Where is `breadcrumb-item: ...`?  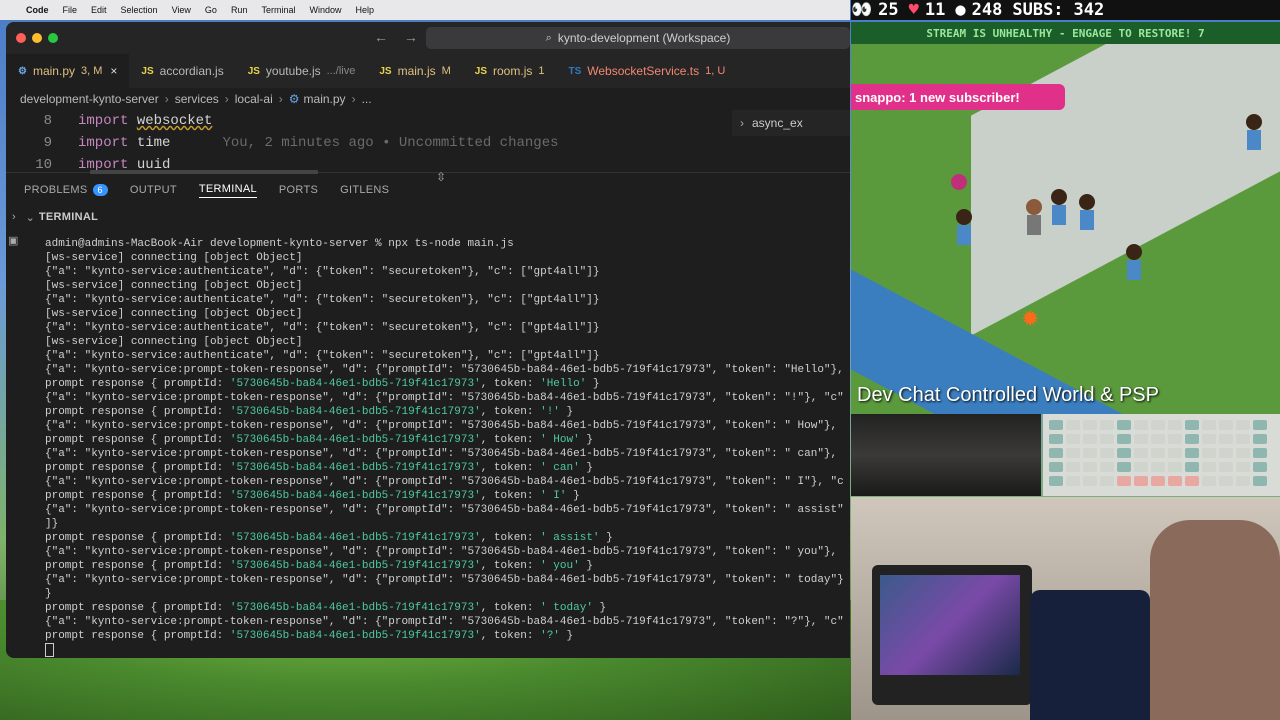
breadcrumb-item: ... is located at coordinates (367, 99).